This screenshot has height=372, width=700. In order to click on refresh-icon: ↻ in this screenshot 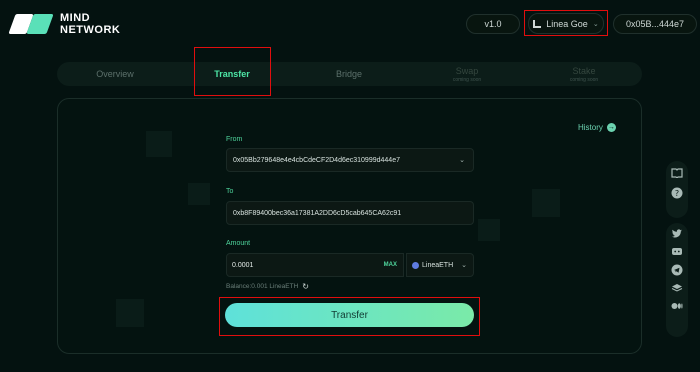, I will do `click(305, 286)`.